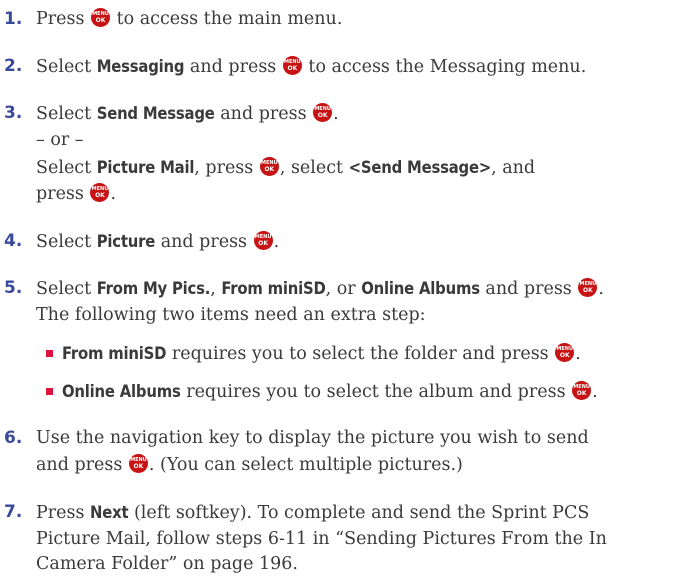 Image resolution: width=675 pixels, height=578 pixels. Describe the element at coordinates (13, 512) in the screenshot. I see `step-number: 7.` at that location.